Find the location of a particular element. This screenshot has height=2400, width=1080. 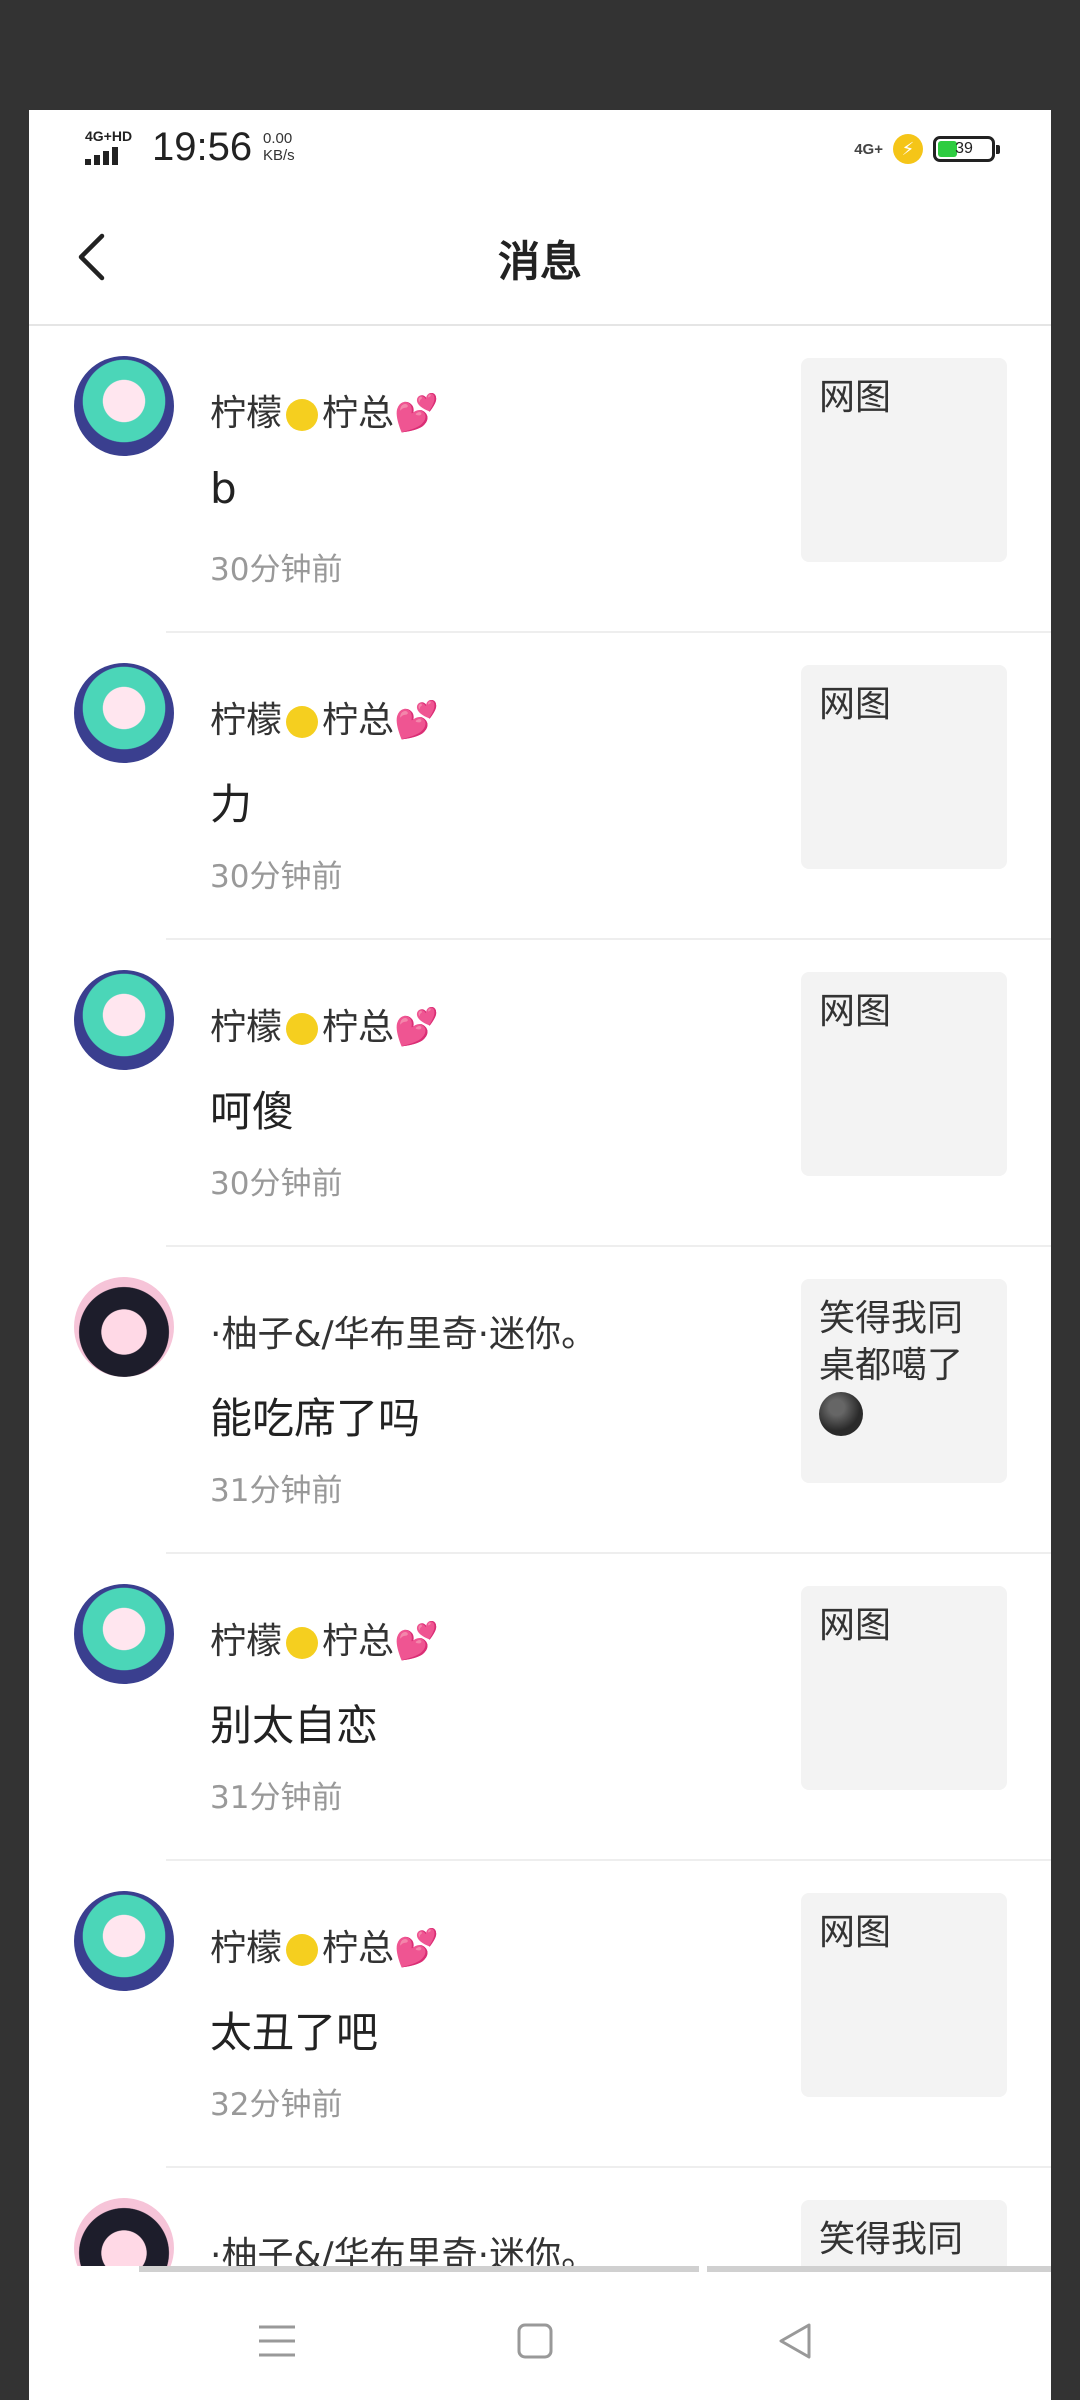

message-item: 柠檬 柠总💕 呵傻 30分钟前 网图 is located at coordinates (540, 1093).